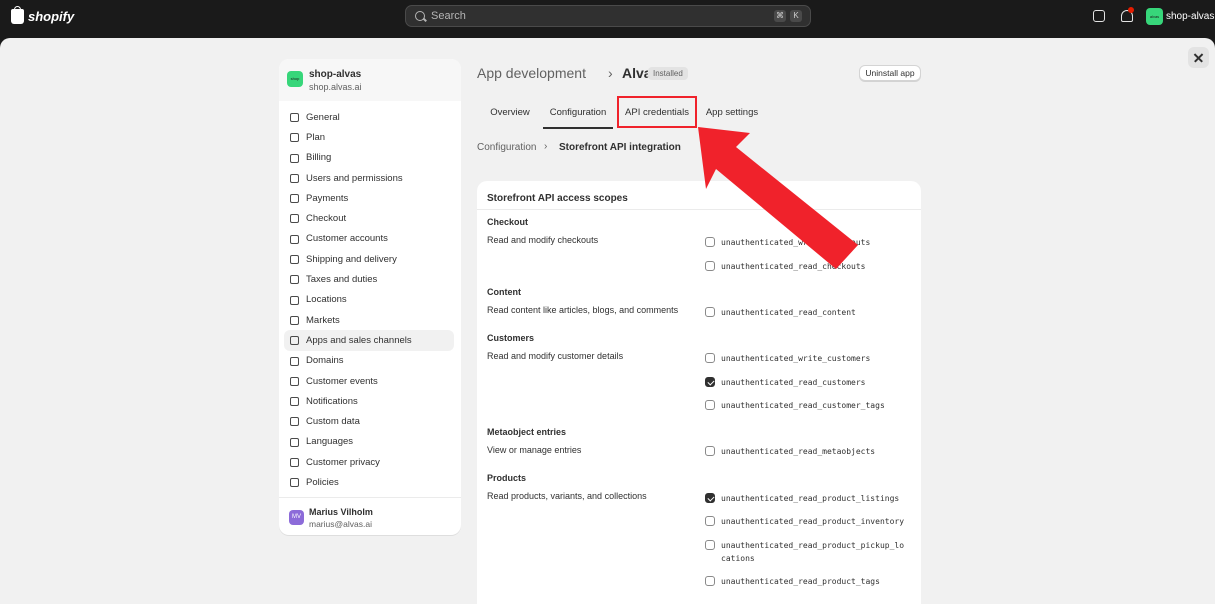  I want to click on database-icon, so click(294, 422).